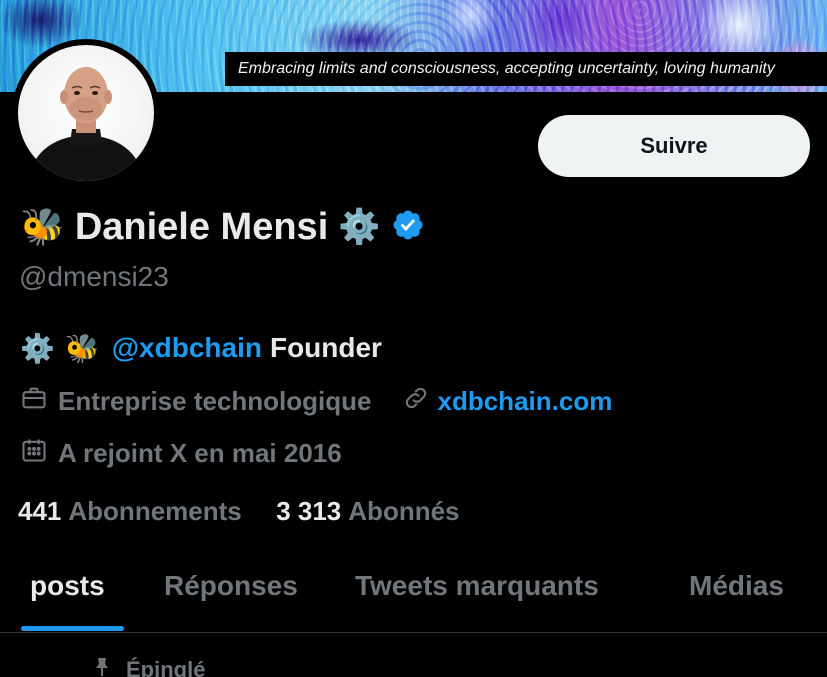 Image resolution: width=827 pixels, height=677 pixels. Describe the element at coordinates (40, 511) in the screenshot. I see `following-count: 441` at that location.